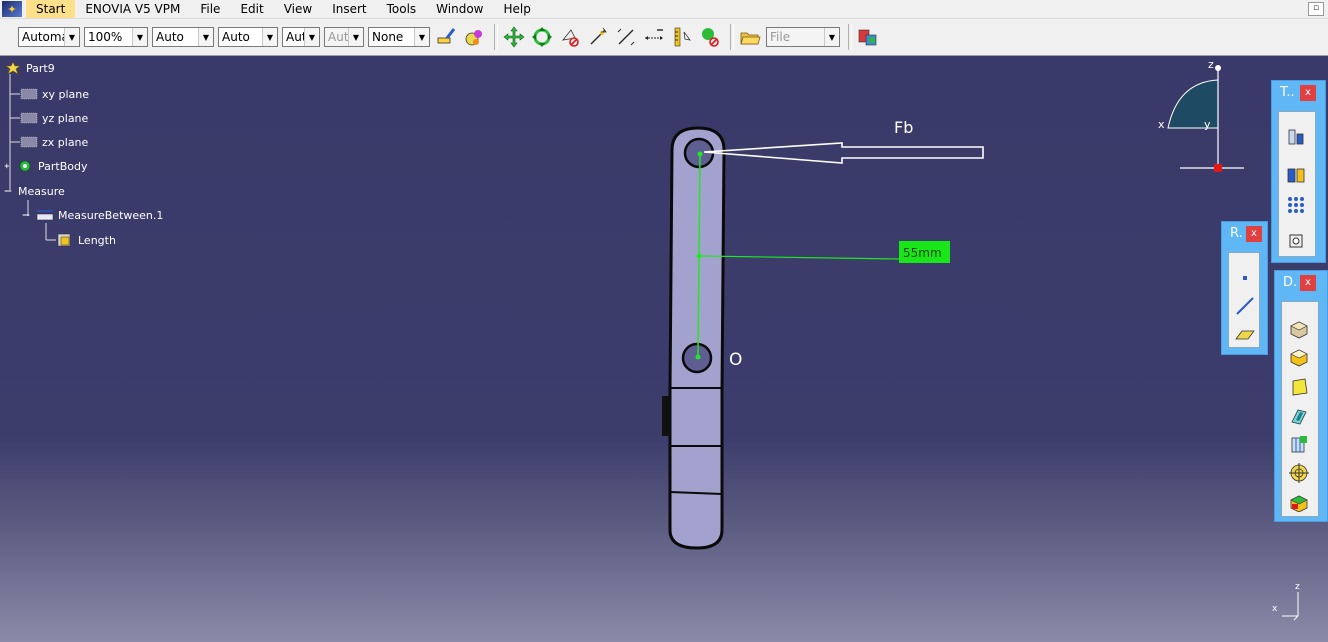  Describe the element at coordinates (1236, 233) in the screenshot. I see `reference-panel-title: R.` at that location.